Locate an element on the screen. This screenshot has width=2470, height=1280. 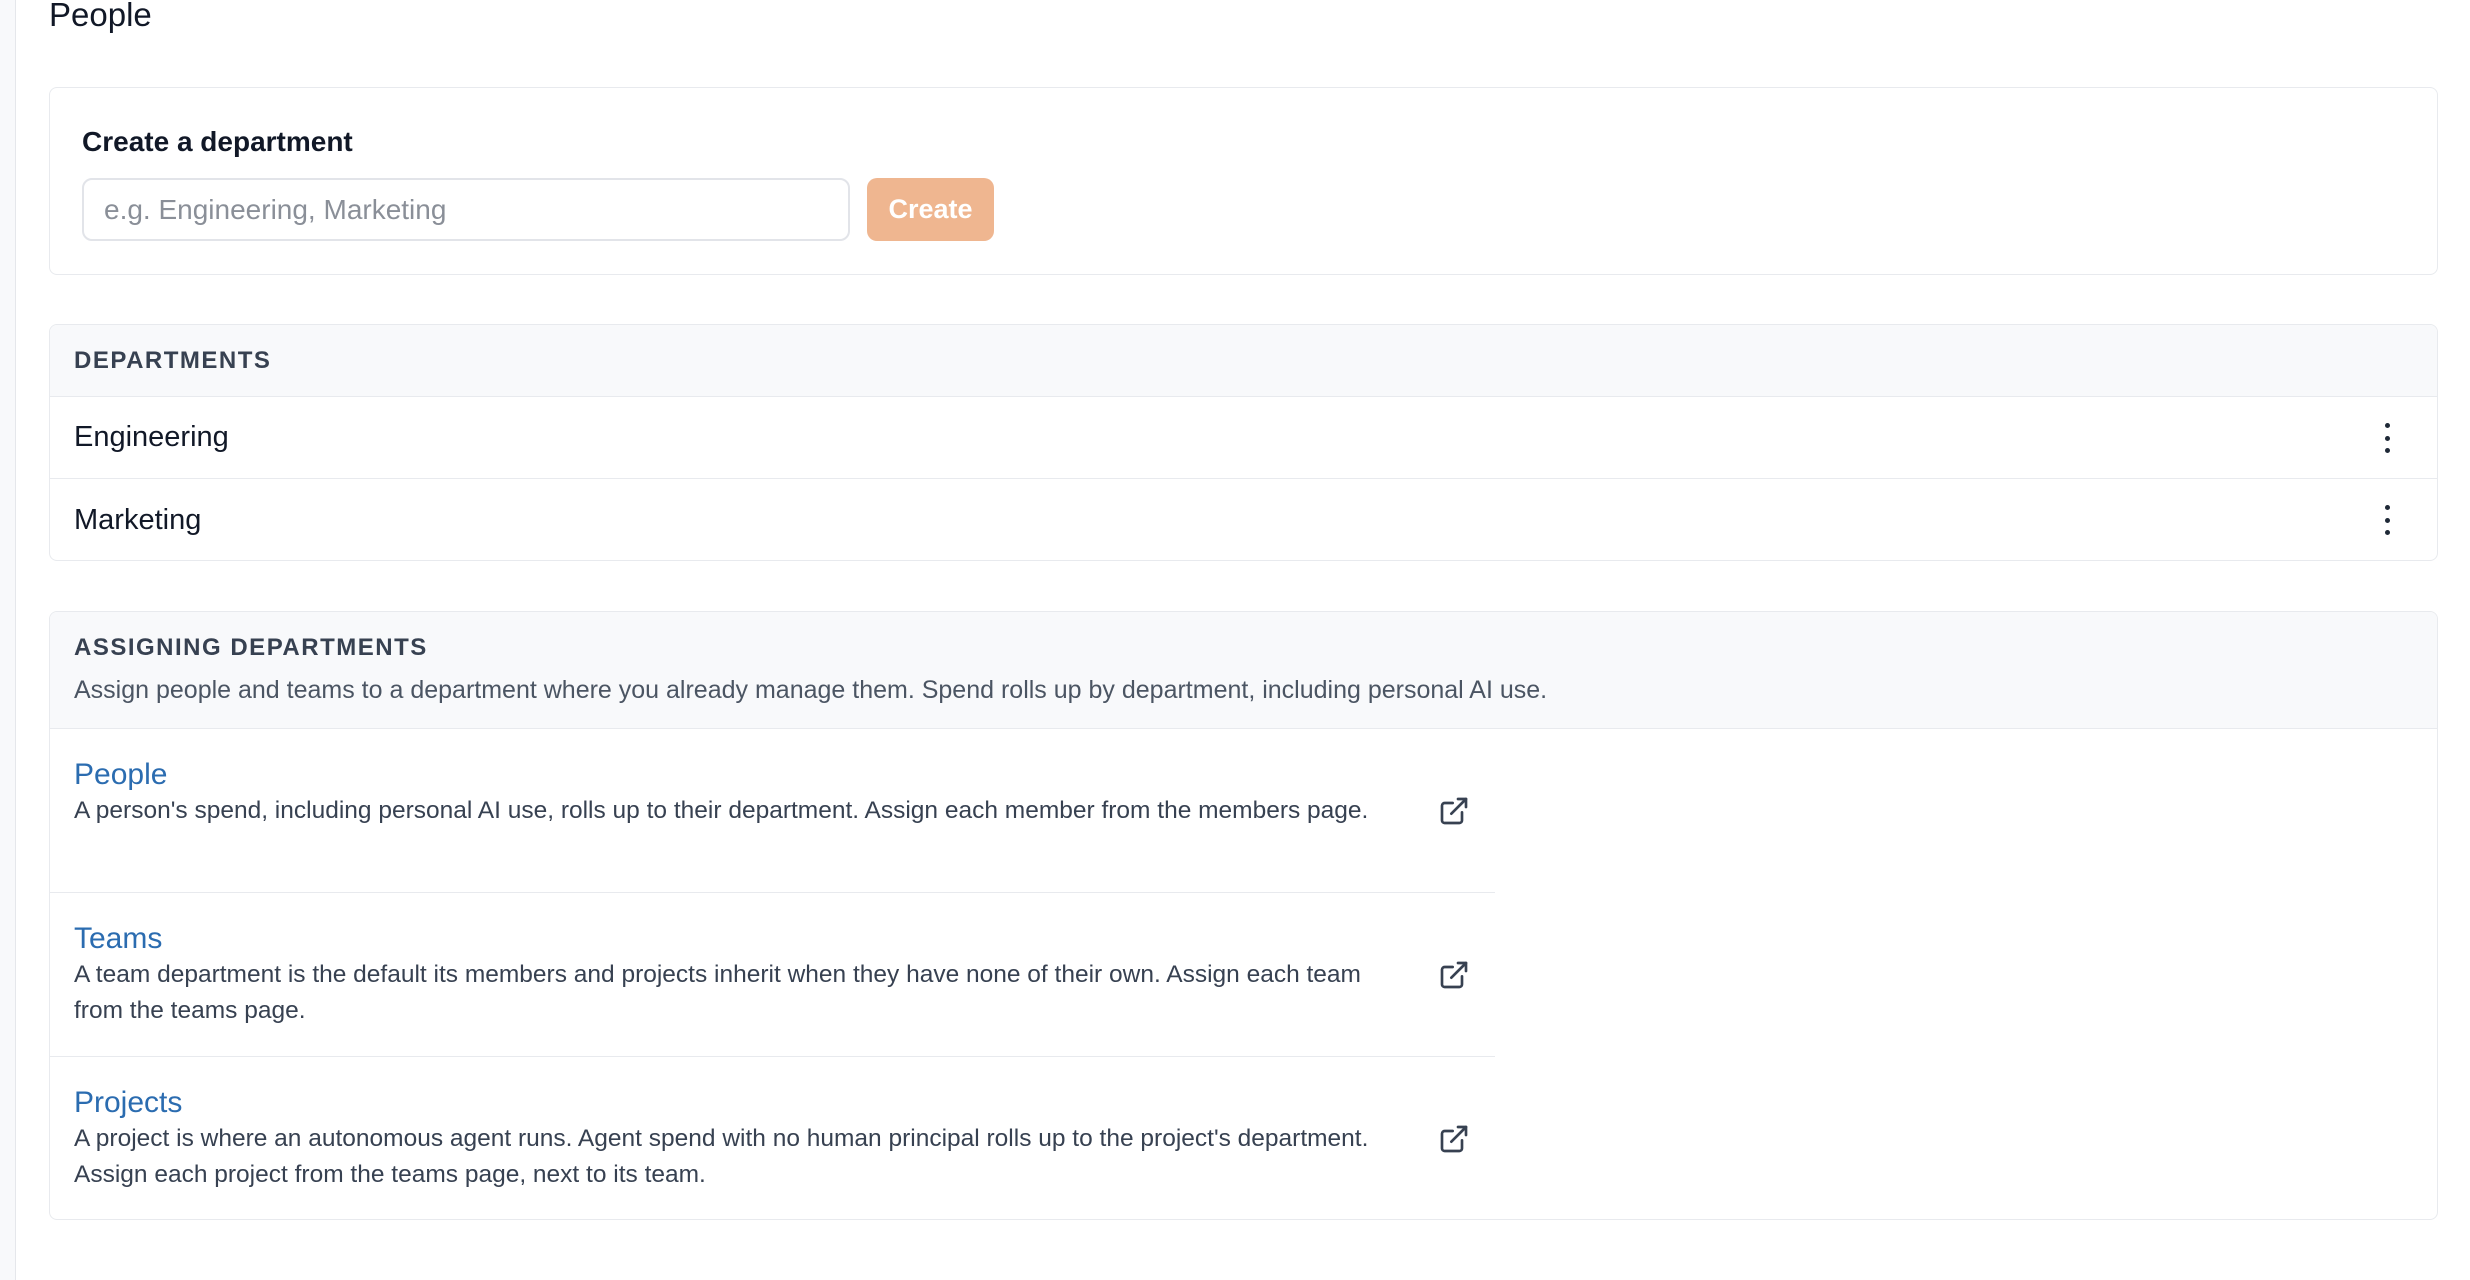
teams-link: Teams is located at coordinates (772, 939).